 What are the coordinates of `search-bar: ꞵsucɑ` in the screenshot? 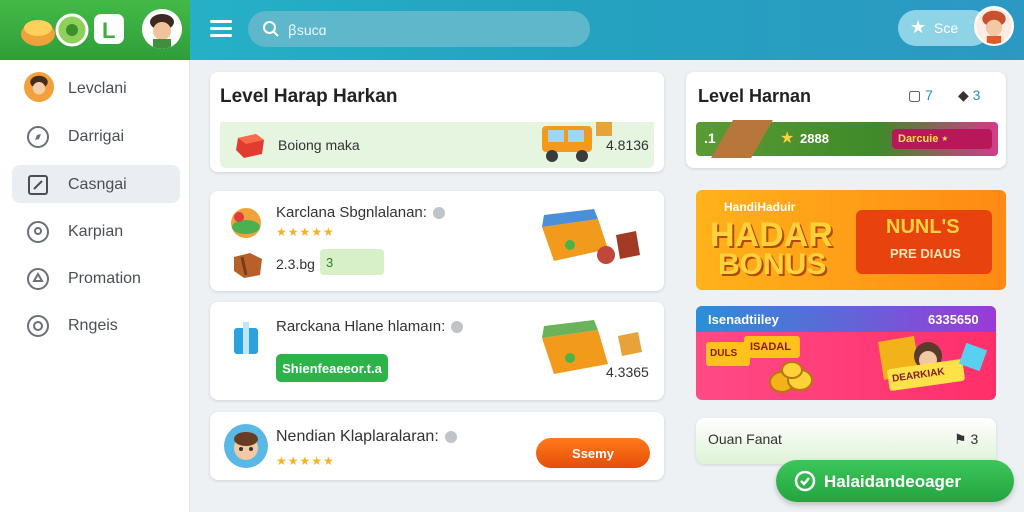 It's located at (419, 29).